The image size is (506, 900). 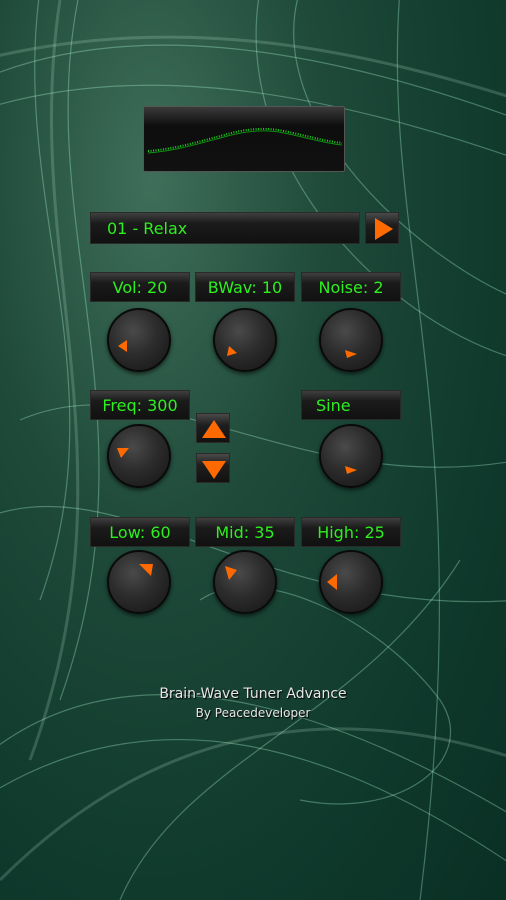 I want to click on high-eq-label: High: 25, so click(x=351, y=532).